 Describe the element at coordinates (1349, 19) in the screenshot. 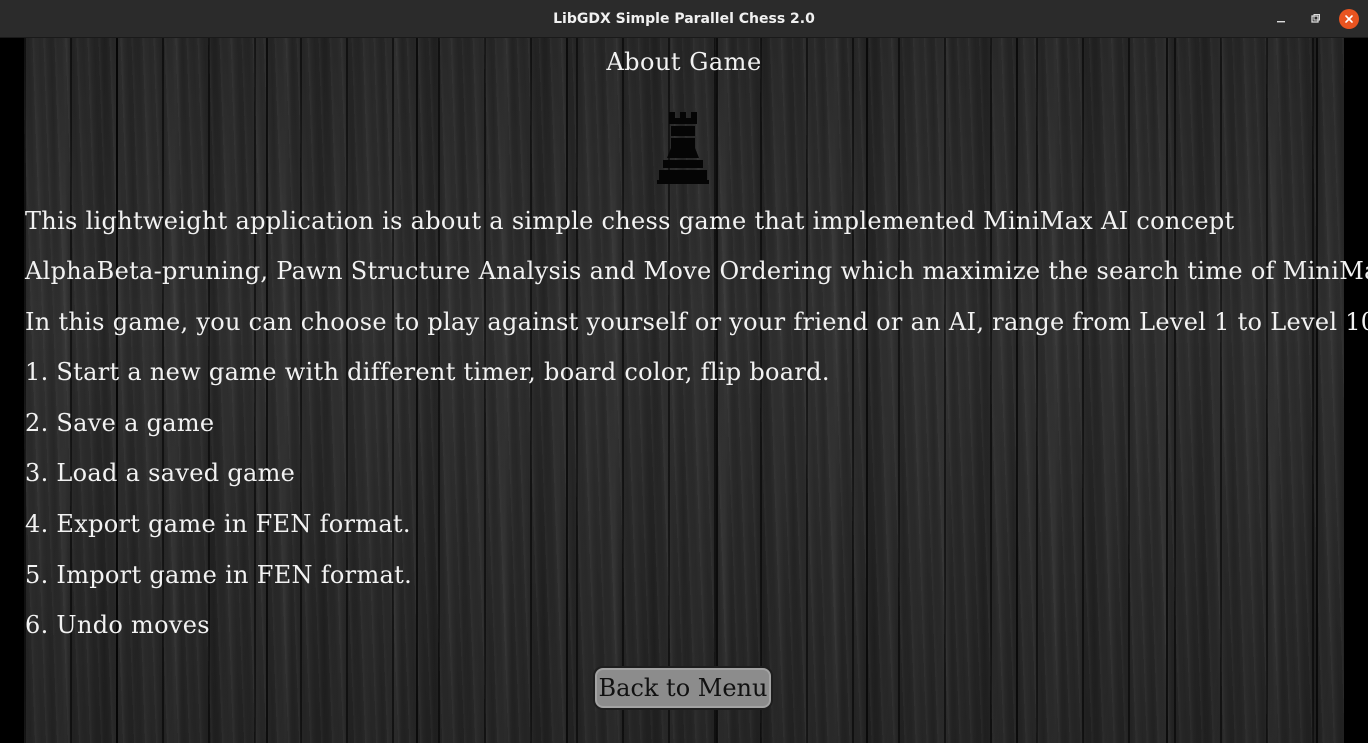

I see `close-icon` at that location.